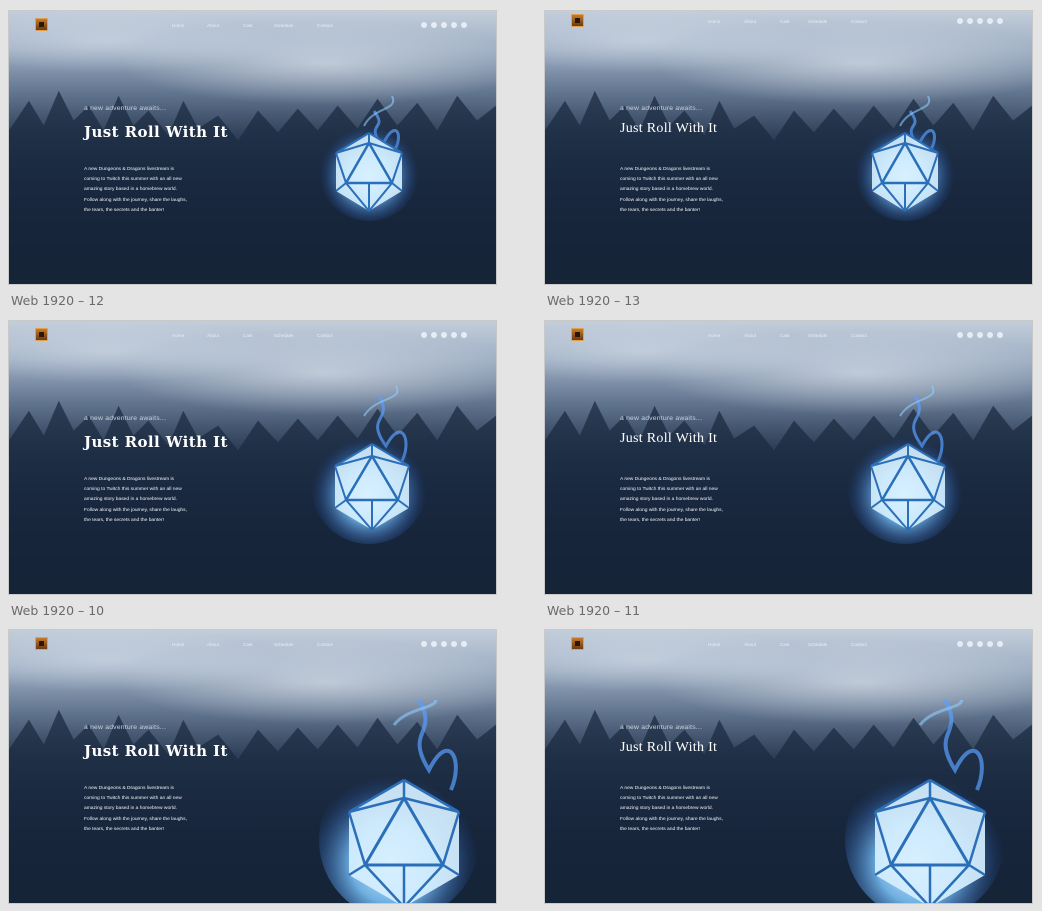 The height and width of the screenshot is (911, 1042). What do you see at coordinates (593, 610) in the screenshot?
I see `artboard-label: Web 1920 – 11` at bounding box center [593, 610].